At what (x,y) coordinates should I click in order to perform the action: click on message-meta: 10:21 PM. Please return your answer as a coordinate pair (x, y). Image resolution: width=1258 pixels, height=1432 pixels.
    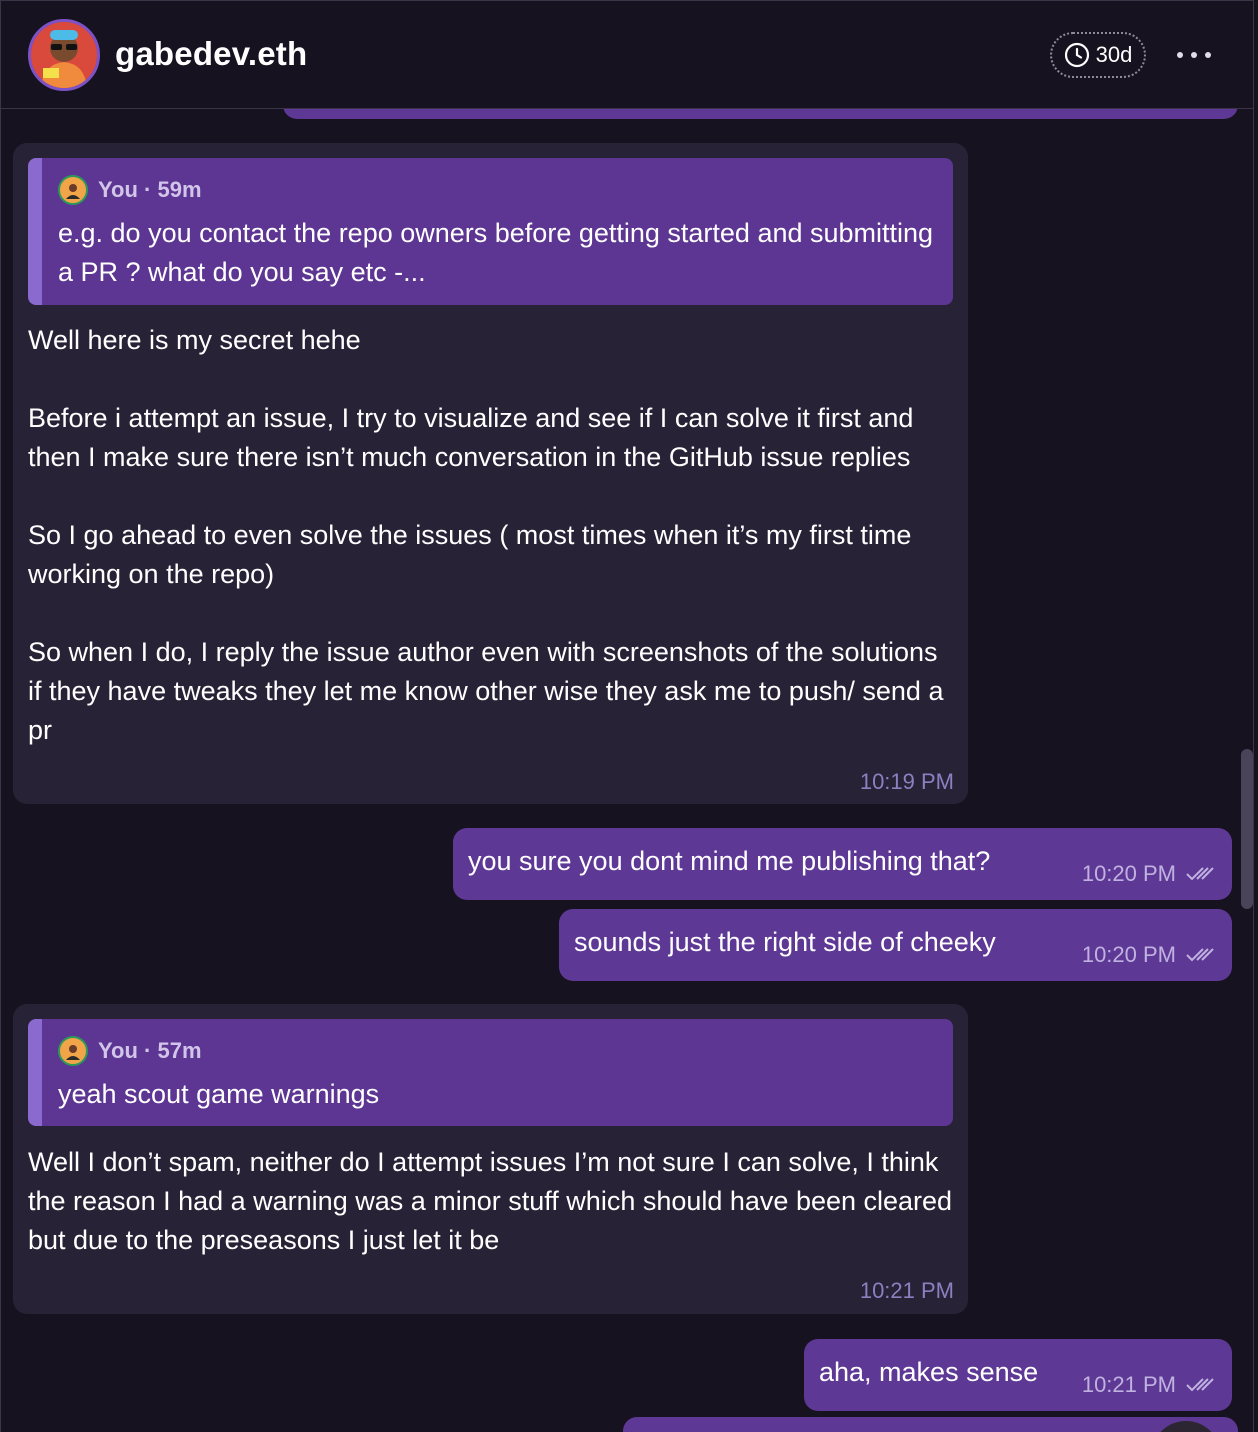
    Looking at the image, I should click on (1150, 1385).